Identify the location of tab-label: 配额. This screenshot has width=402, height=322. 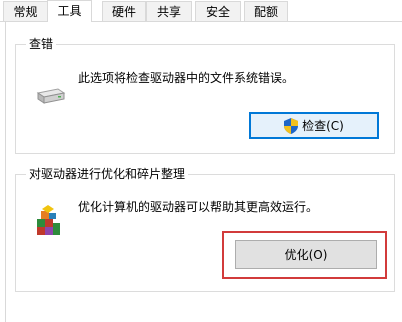
(265, 12).